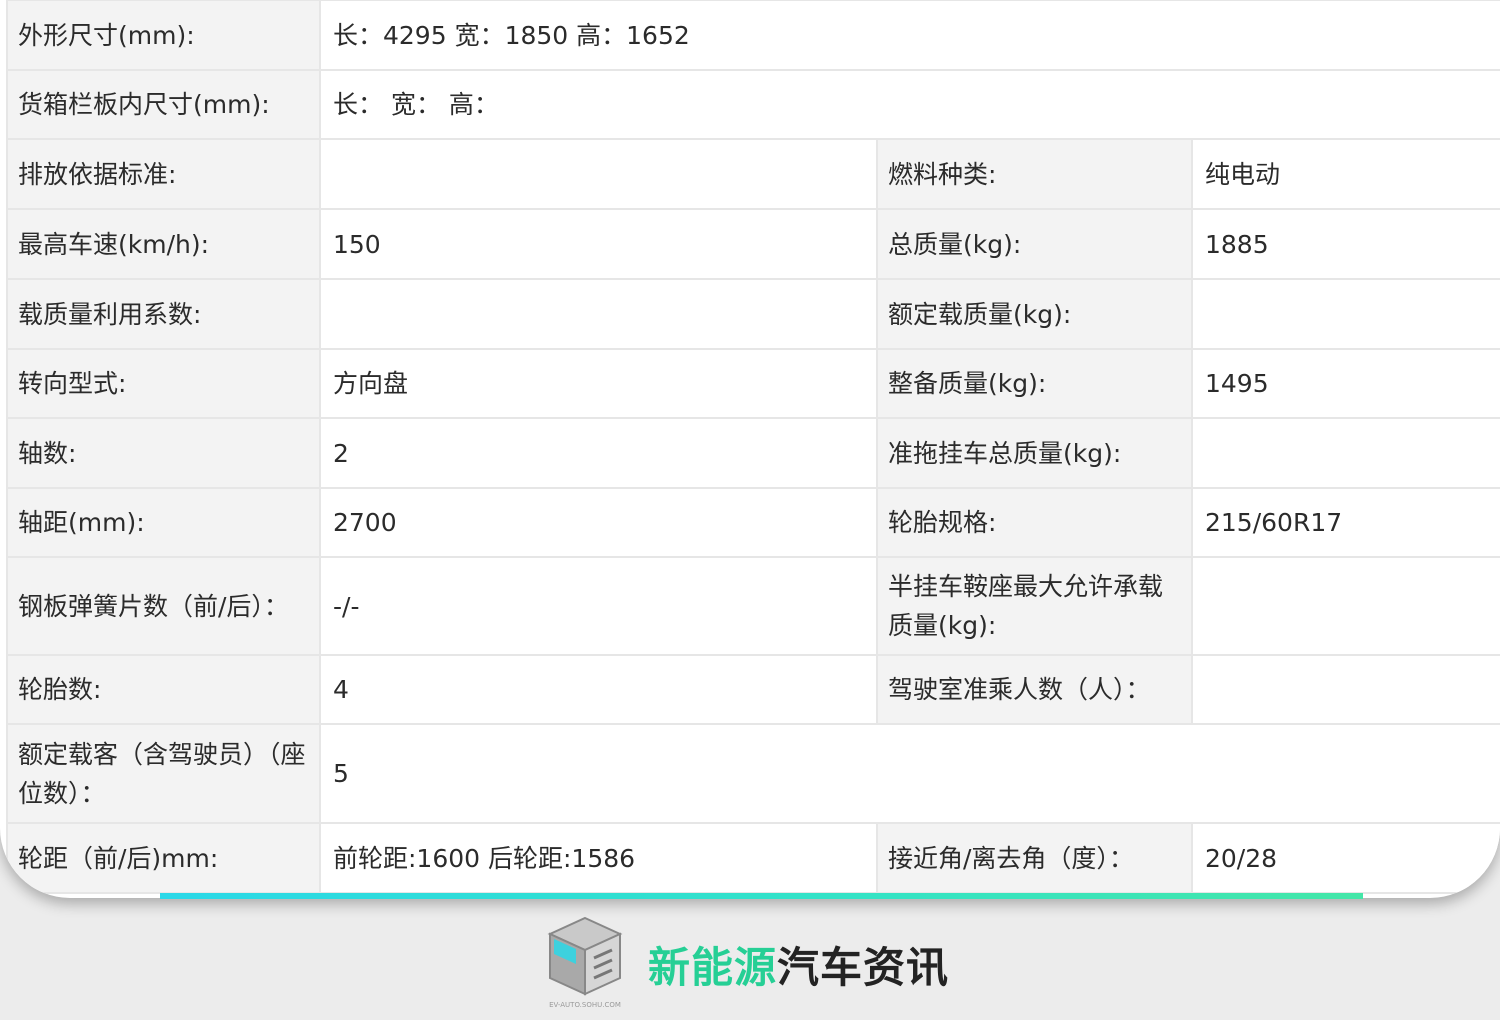 The height and width of the screenshot is (1020, 1500). Describe the element at coordinates (1345, 383) in the screenshot. I see `spec-value: 1495` at that location.